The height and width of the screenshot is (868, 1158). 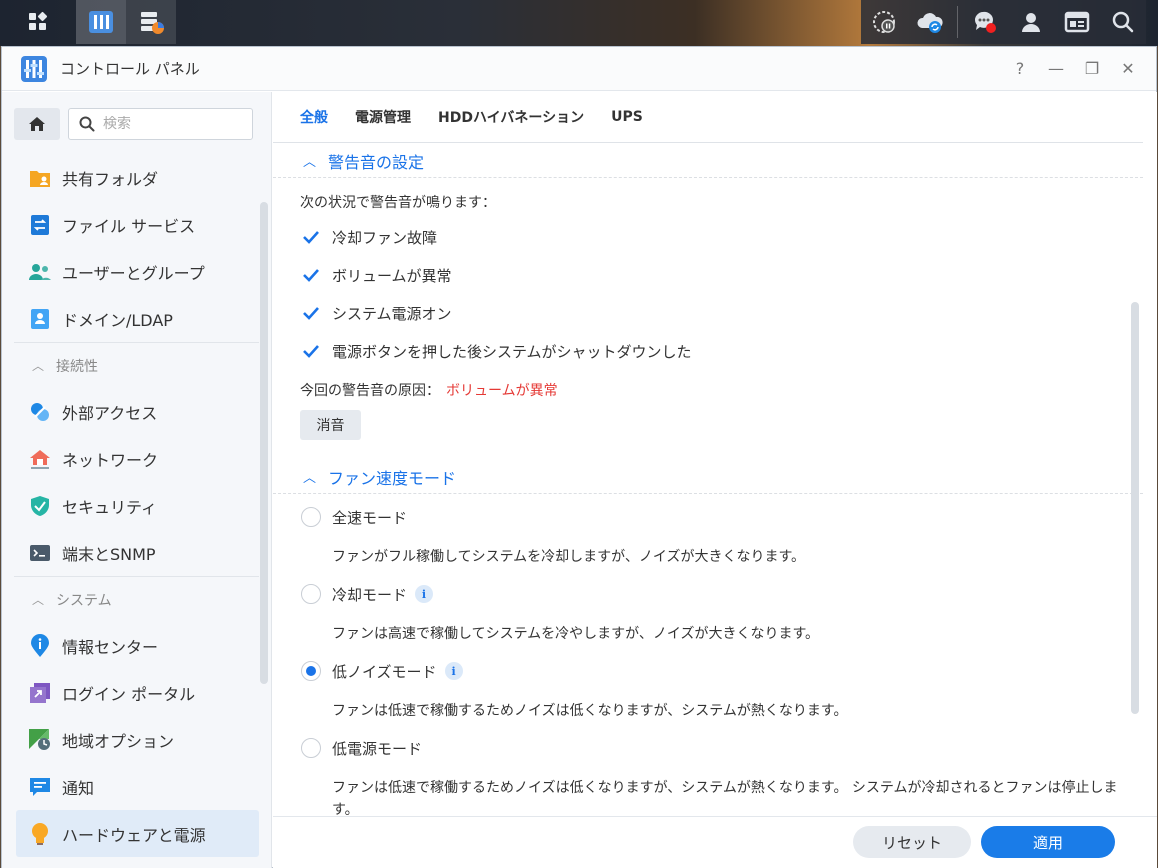 What do you see at coordinates (38, 22) in the screenshot?
I see `main-menu-button` at bounding box center [38, 22].